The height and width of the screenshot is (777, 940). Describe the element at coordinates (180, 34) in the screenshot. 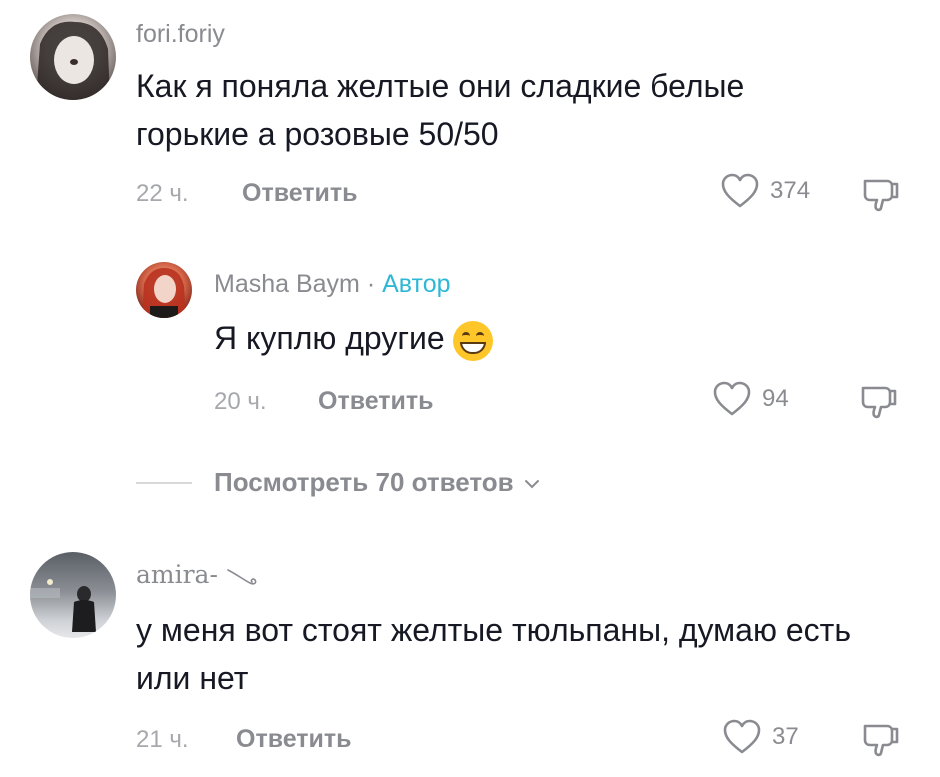

I see `comment-username: fori.foriy` at that location.